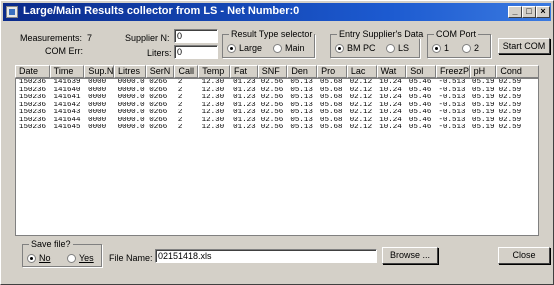 This screenshot has width=554, height=285. Describe the element at coordinates (470, 48) in the screenshot. I see `radio-com-2: 2` at that location.